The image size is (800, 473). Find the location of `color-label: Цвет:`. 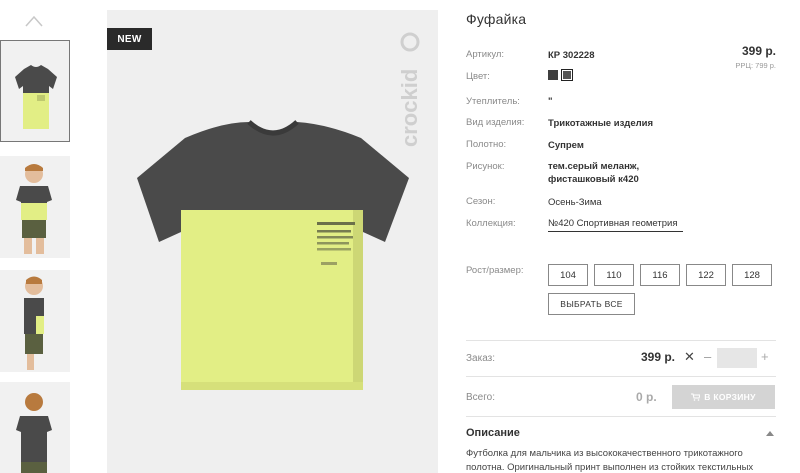

color-label: Цвет: is located at coordinates (478, 76).